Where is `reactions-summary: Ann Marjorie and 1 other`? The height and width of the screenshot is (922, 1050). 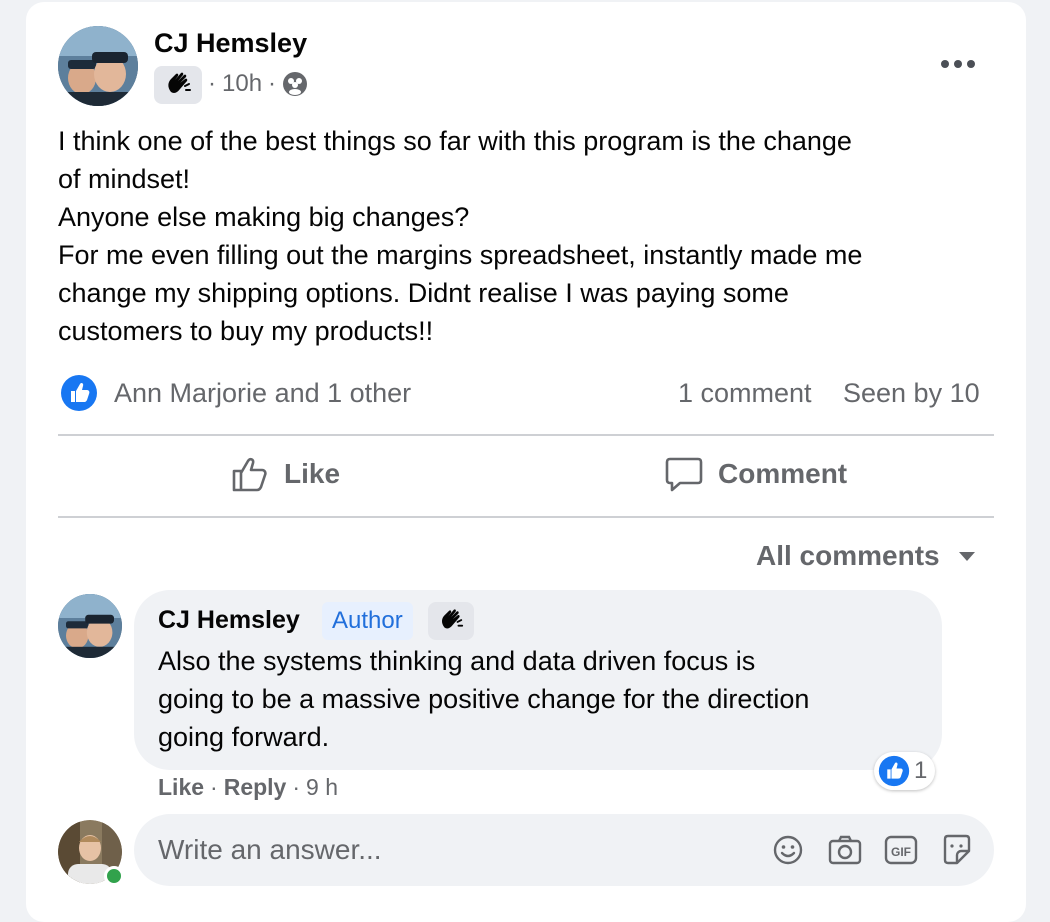 reactions-summary: Ann Marjorie and 1 other is located at coordinates (262, 393).